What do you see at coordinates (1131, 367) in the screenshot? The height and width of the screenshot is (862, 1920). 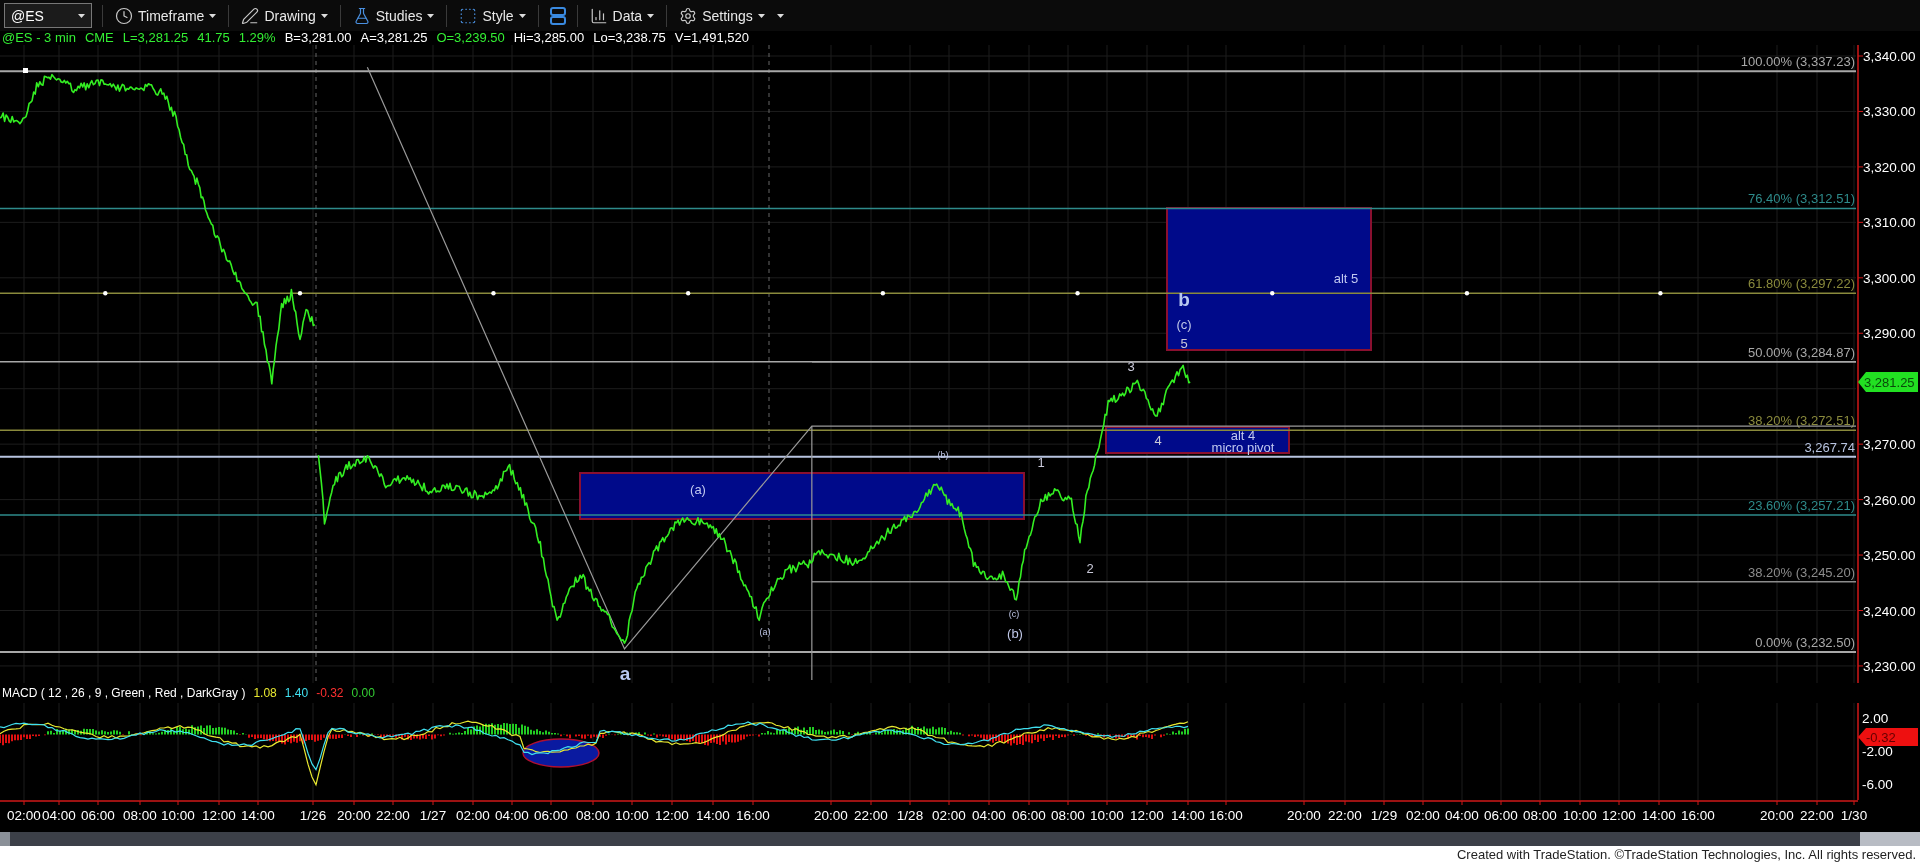 I see `wave-label: 3` at bounding box center [1131, 367].